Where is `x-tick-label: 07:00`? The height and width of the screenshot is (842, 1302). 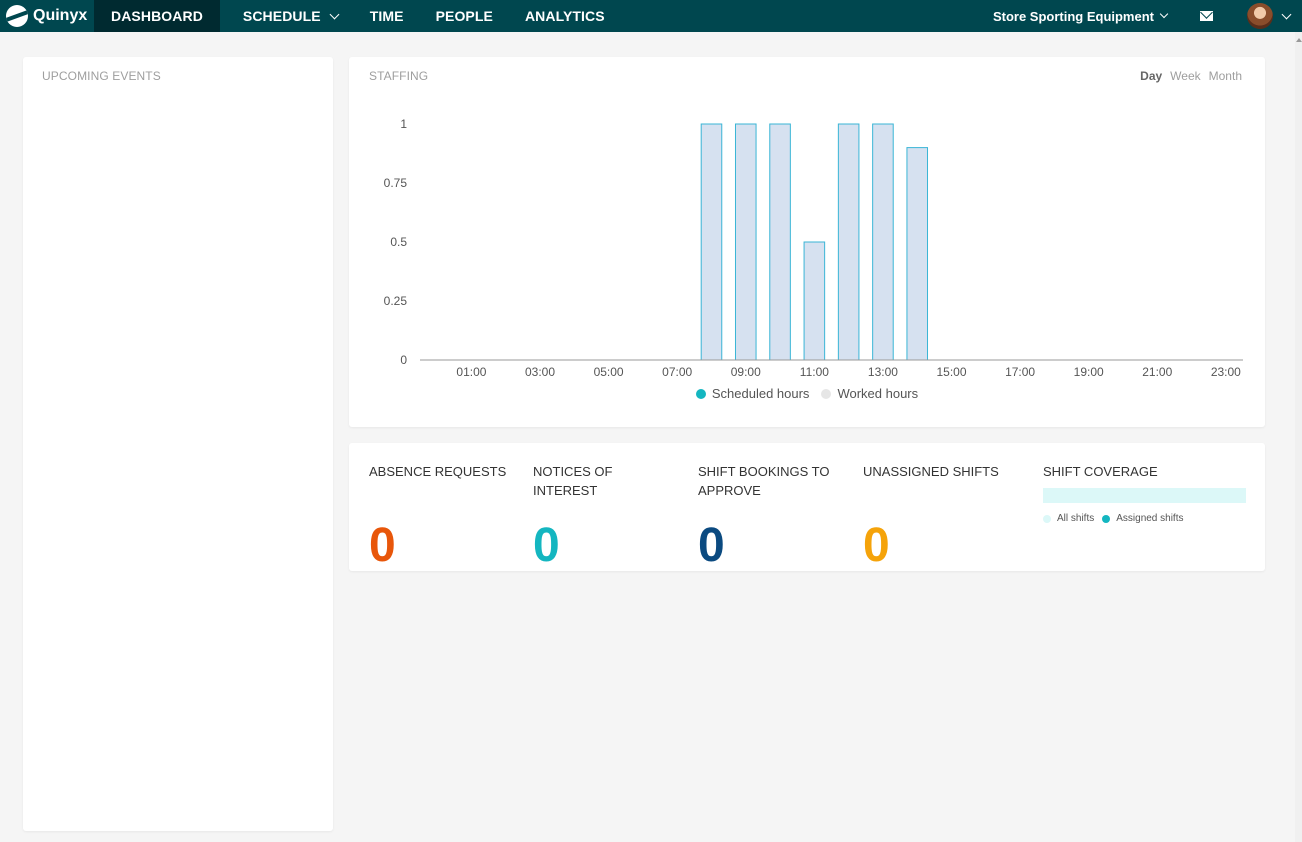 x-tick-label: 07:00 is located at coordinates (677, 372).